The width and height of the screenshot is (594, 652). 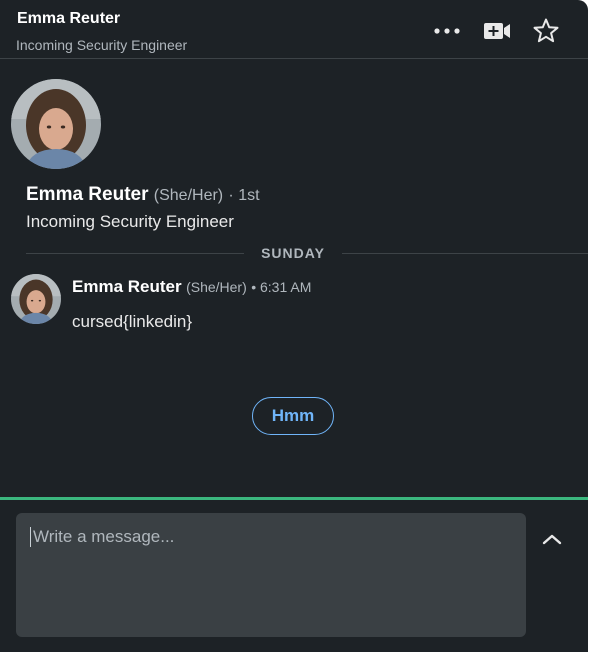 What do you see at coordinates (266, 537) in the screenshot?
I see `message-input` at bounding box center [266, 537].